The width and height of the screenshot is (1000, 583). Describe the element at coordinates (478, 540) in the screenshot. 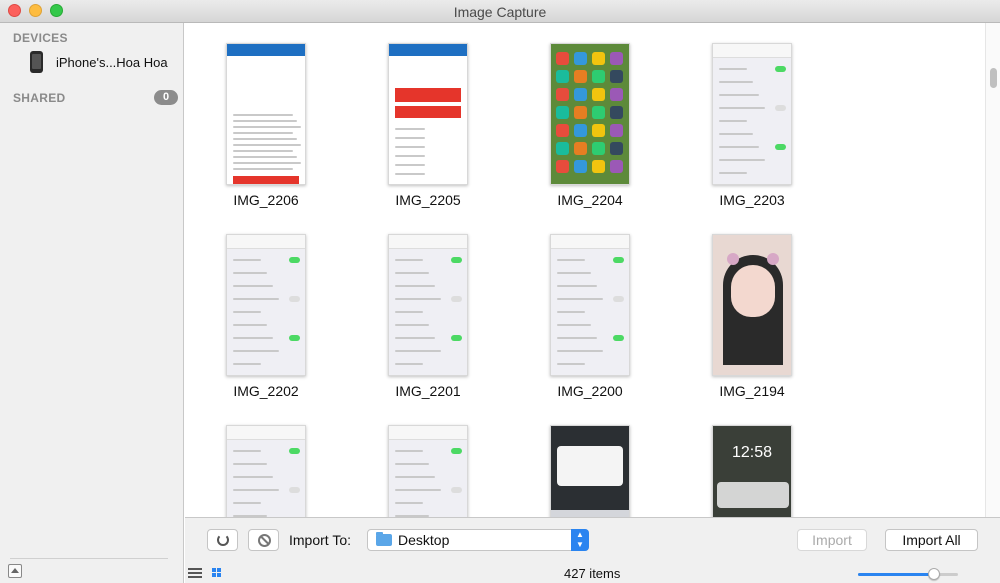

I see `destination-select: Desktop ▲ ▼` at that location.